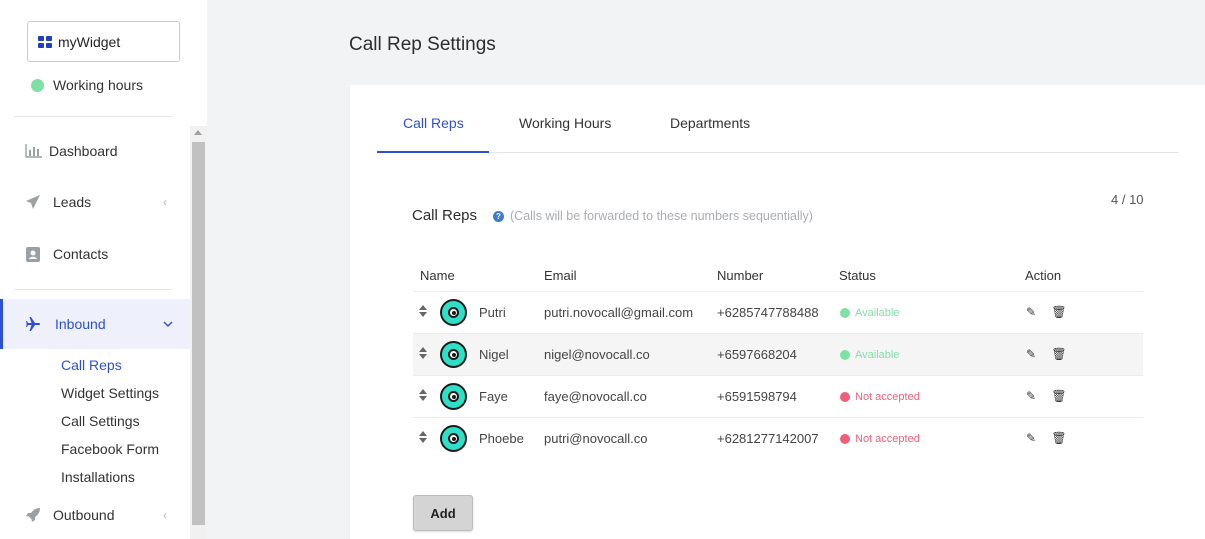 Image resolution: width=1205 pixels, height=539 pixels. What do you see at coordinates (768, 438) in the screenshot?
I see `rep-number: +6281277142007` at bounding box center [768, 438].